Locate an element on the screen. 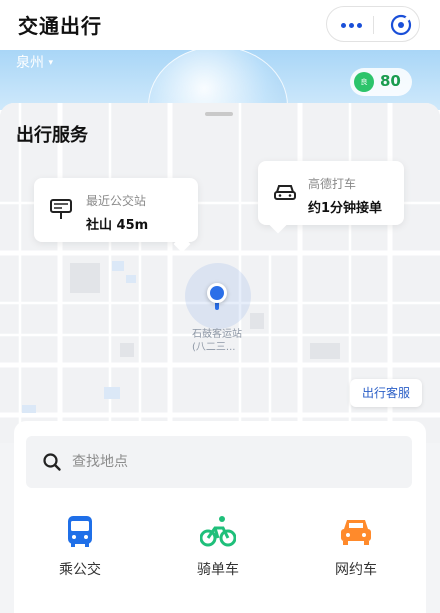 The width and height of the screenshot is (440, 613). air-quality-badge: 良 80 is located at coordinates (381, 82).